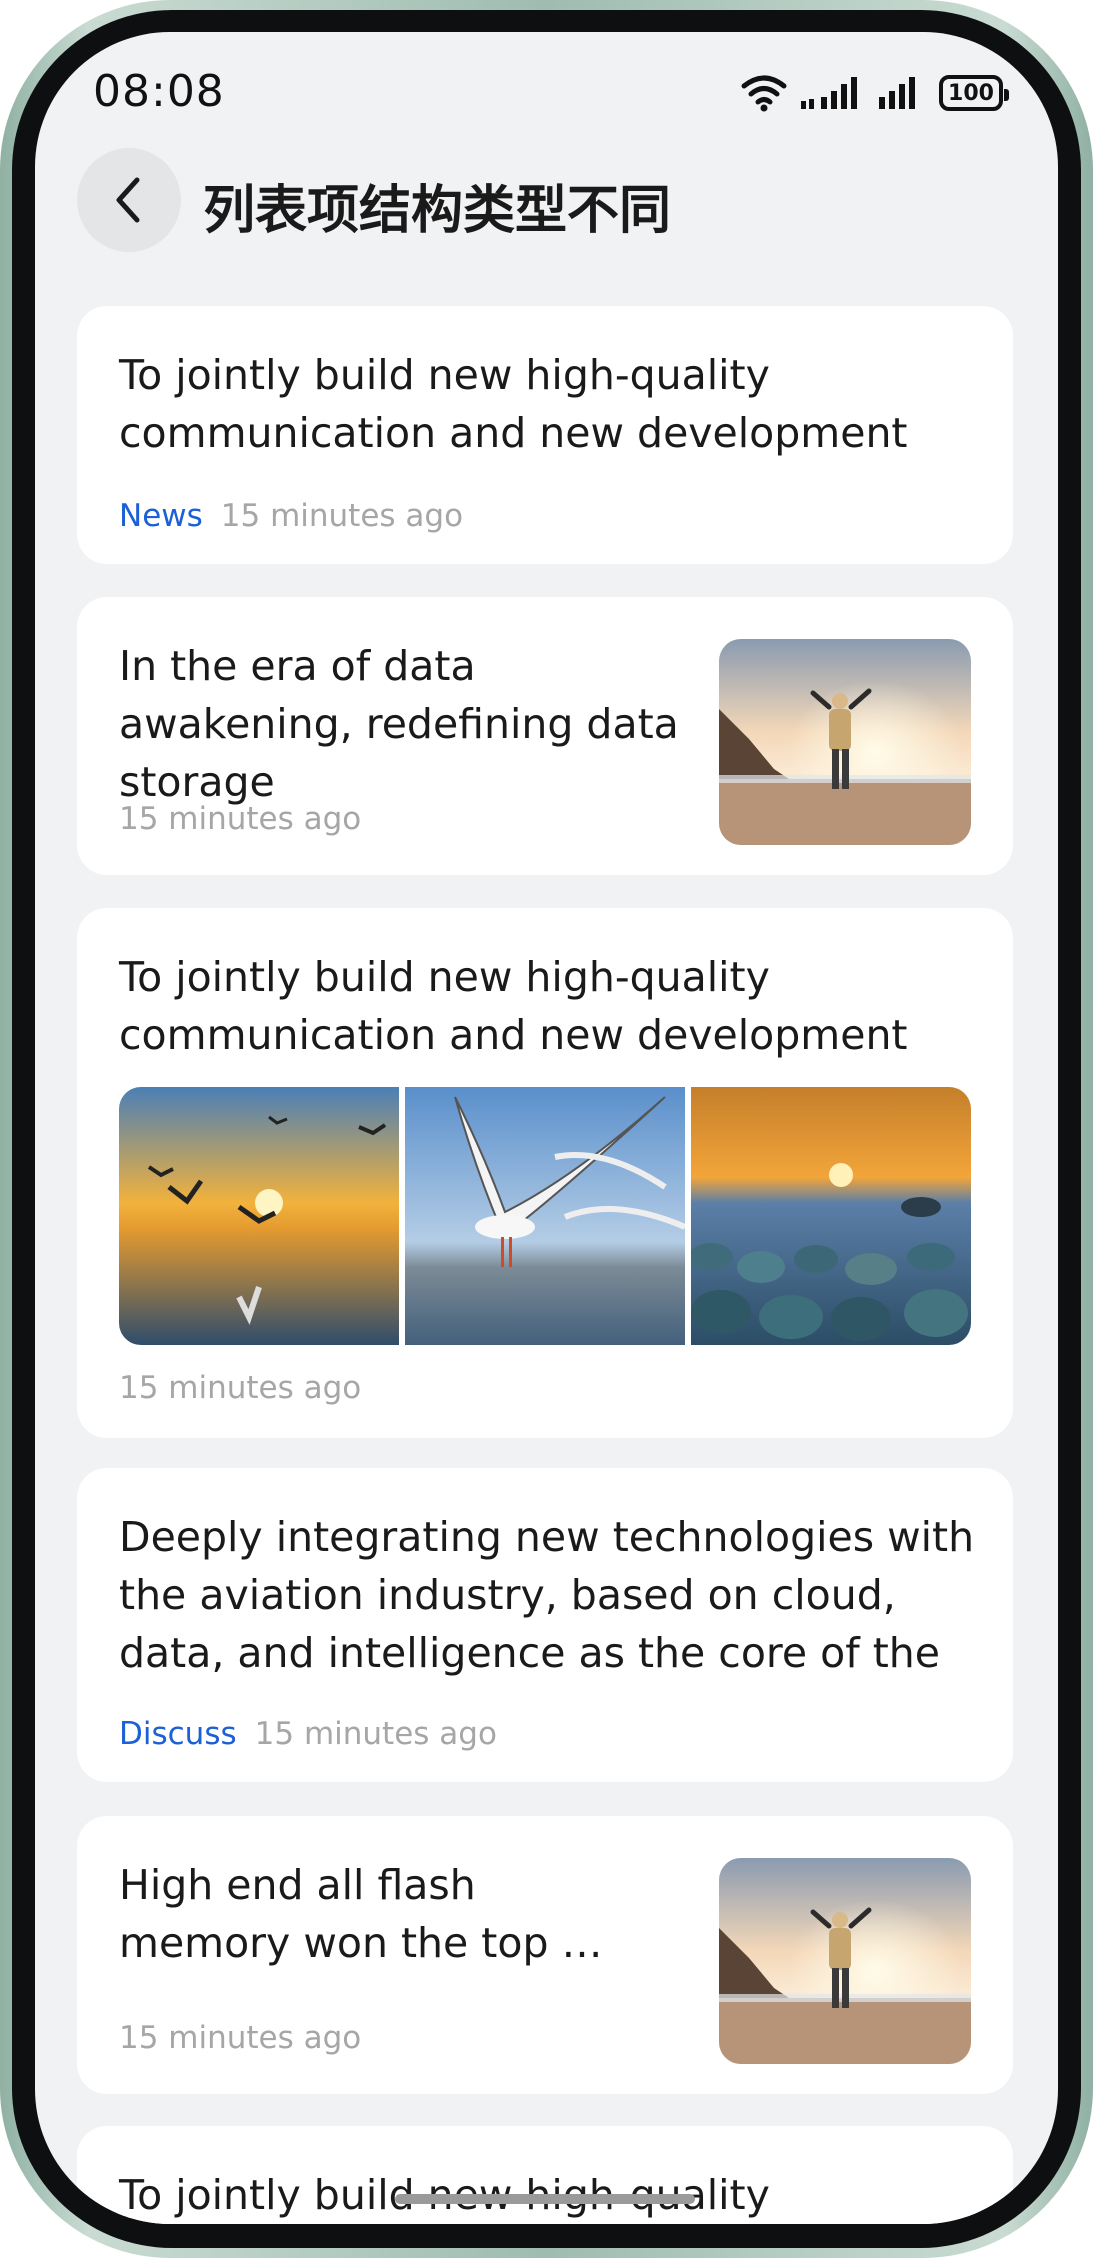 Image resolution: width=1093 pixels, height=2258 pixels. Describe the element at coordinates (545, 2199) in the screenshot. I see `home-indicator` at that location.